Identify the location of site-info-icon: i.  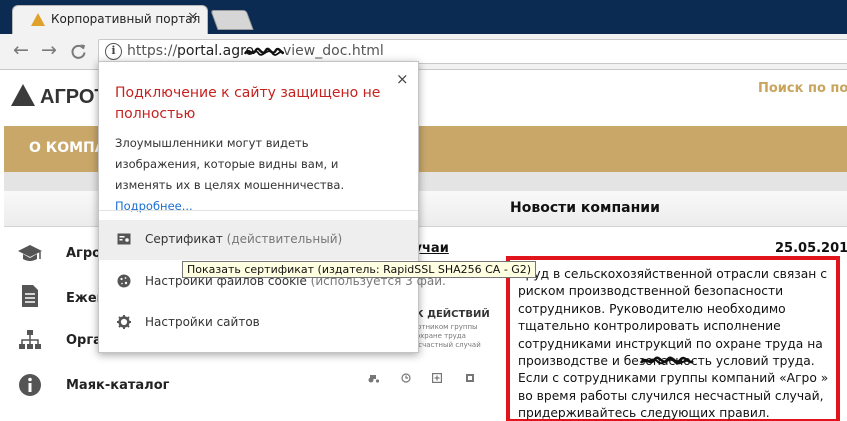
(113, 51).